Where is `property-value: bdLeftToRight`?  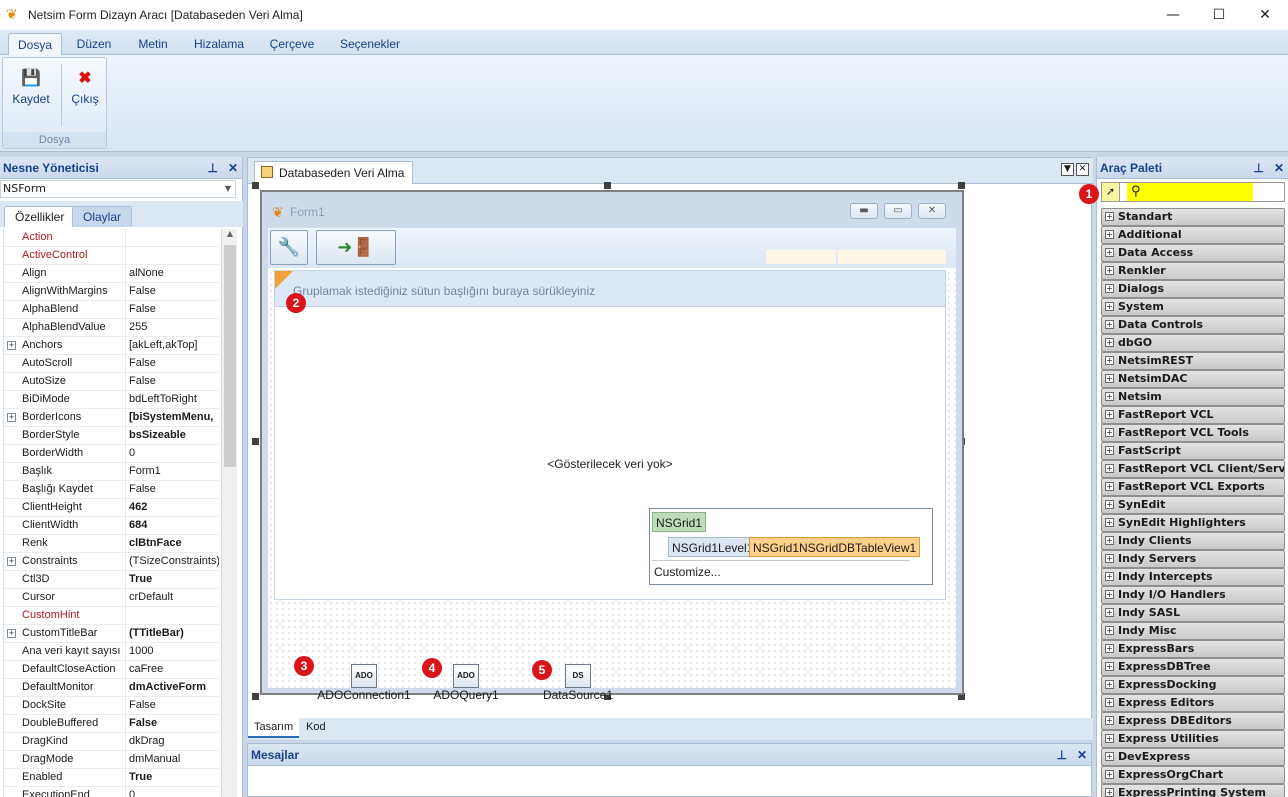 property-value: bdLeftToRight is located at coordinates (172, 399).